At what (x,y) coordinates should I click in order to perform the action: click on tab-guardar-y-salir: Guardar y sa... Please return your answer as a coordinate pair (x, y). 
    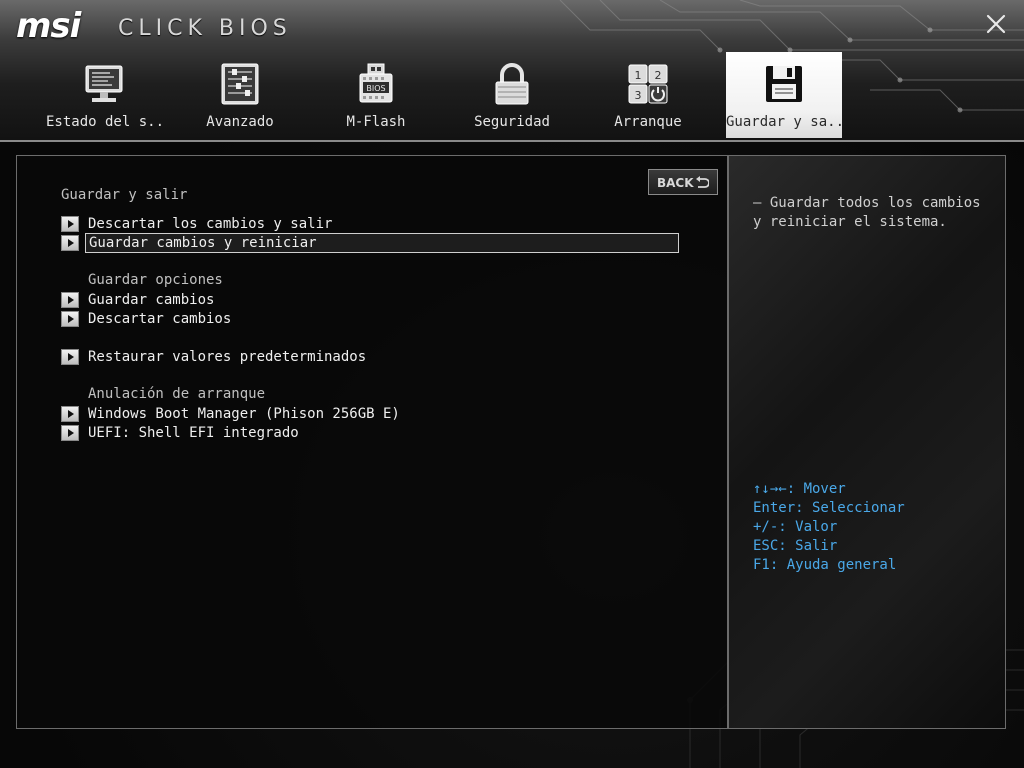
    Looking at the image, I should click on (785, 95).